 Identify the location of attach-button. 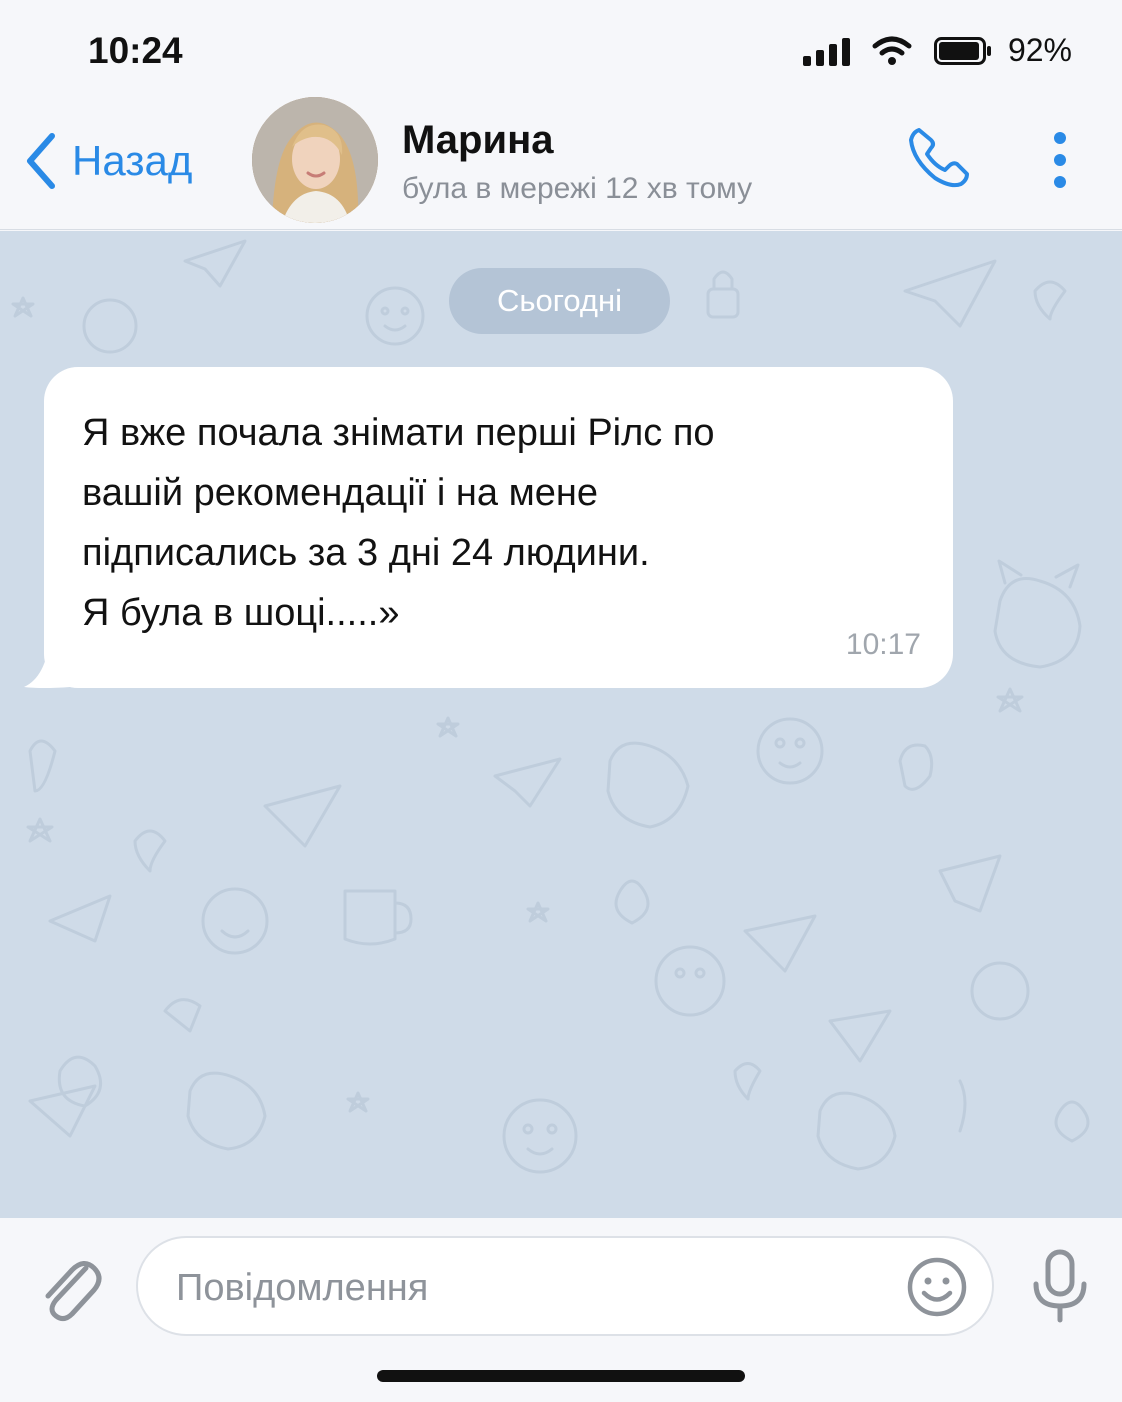
(69, 1288).